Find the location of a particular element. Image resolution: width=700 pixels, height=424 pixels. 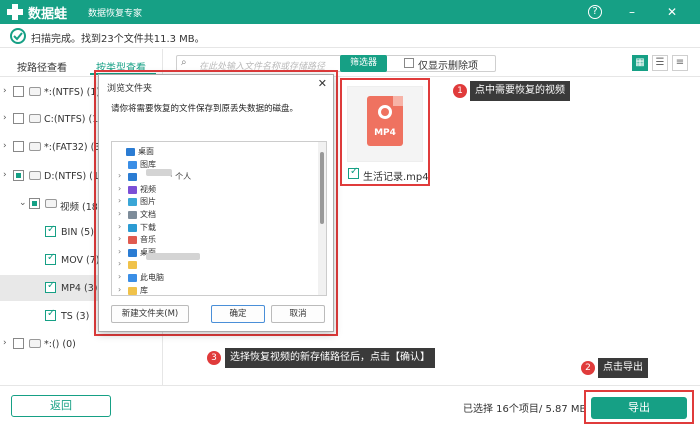

close-button: ✕ is located at coordinates (672, 12).